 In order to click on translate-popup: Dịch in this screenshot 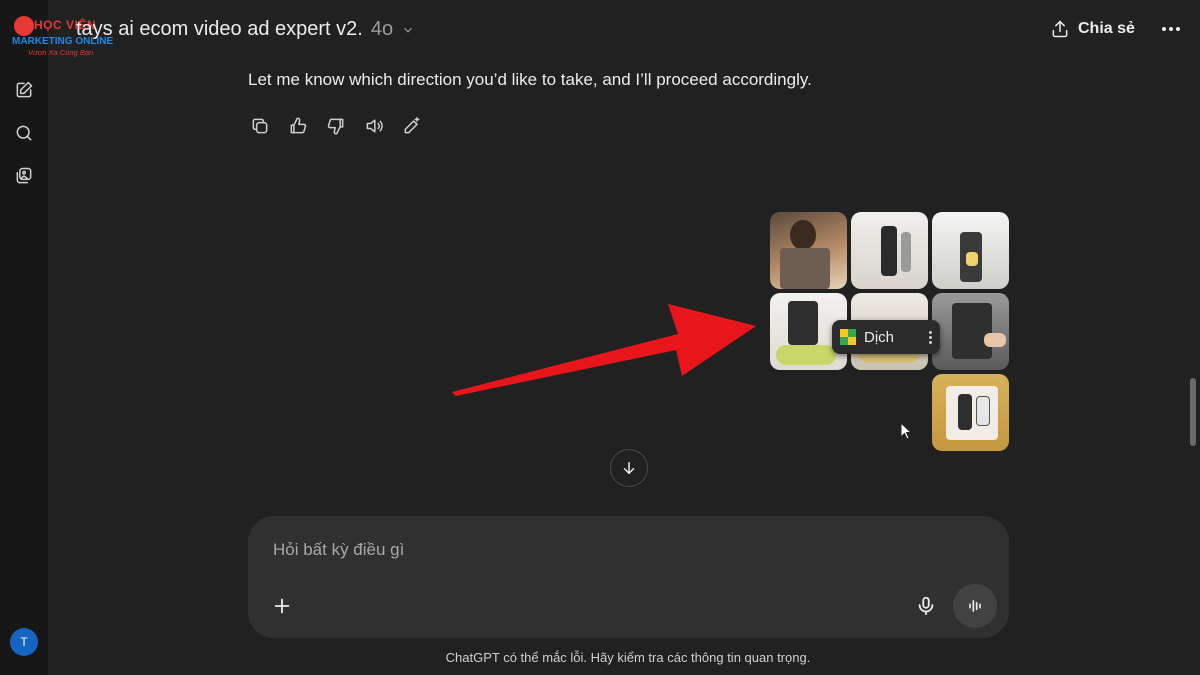, I will do `click(886, 337)`.